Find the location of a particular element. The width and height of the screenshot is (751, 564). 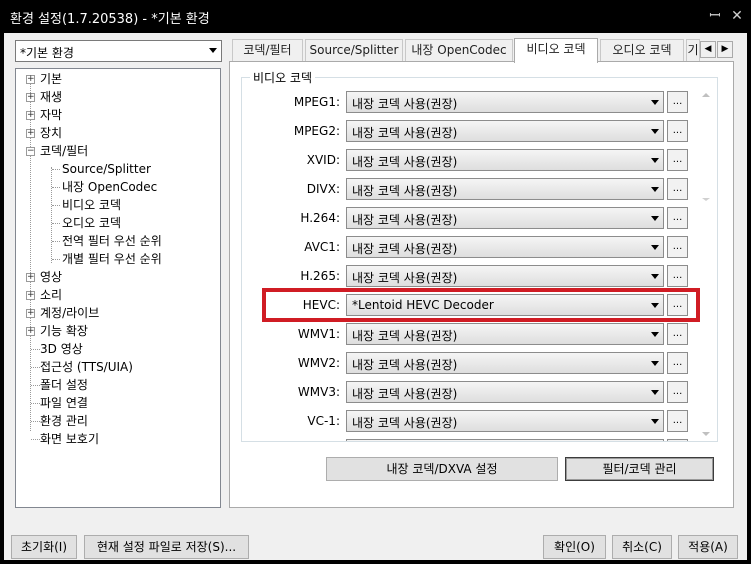

tab-scroll-right-icon: ▶ is located at coordinates (725, 49).